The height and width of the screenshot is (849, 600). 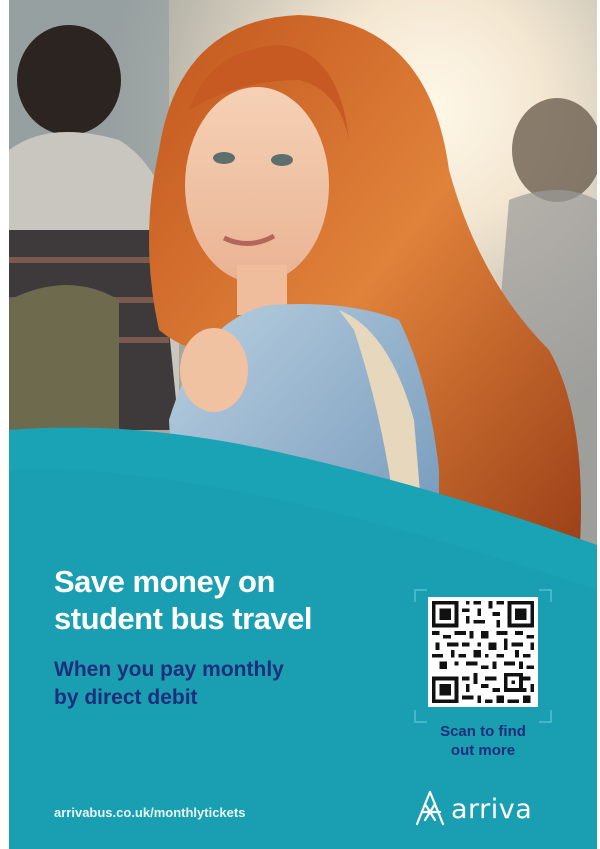 I want to click on qr-caption-line-1: Scan to find, so click(x=483, y=731).